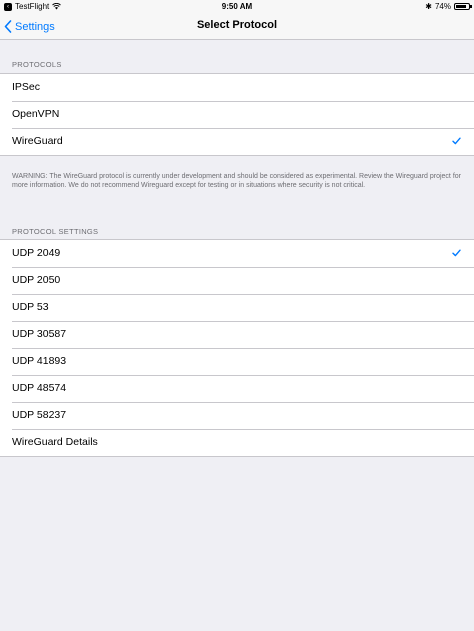  I want to click on port-row-udp-53: UDP 53, so click(237, 307).